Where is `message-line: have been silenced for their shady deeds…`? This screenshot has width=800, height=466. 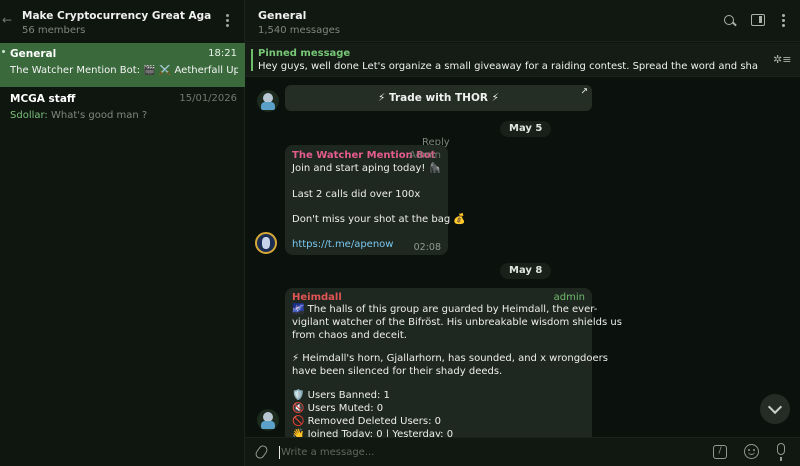 message-line: have been silenced for their shady deeds… is located at coordinates (397, 371).